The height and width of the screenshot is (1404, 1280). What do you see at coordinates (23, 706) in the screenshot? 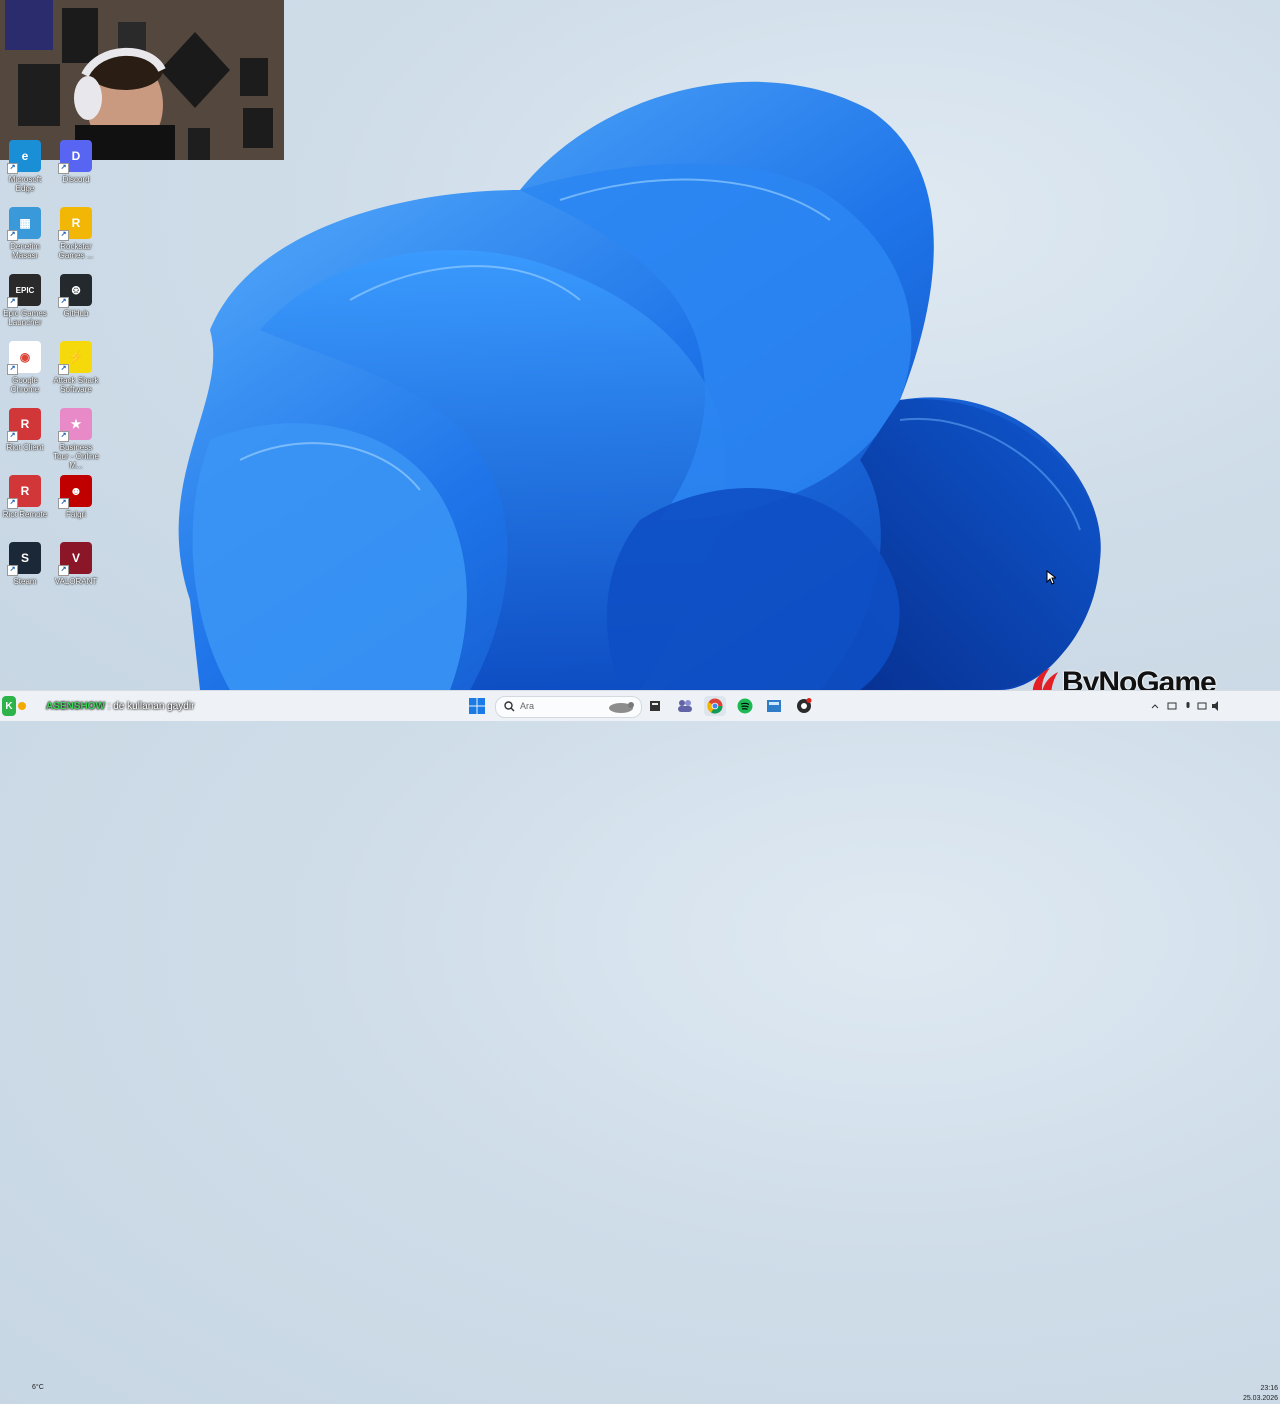
I see `weather-icon` at bounding box center [23, 706].